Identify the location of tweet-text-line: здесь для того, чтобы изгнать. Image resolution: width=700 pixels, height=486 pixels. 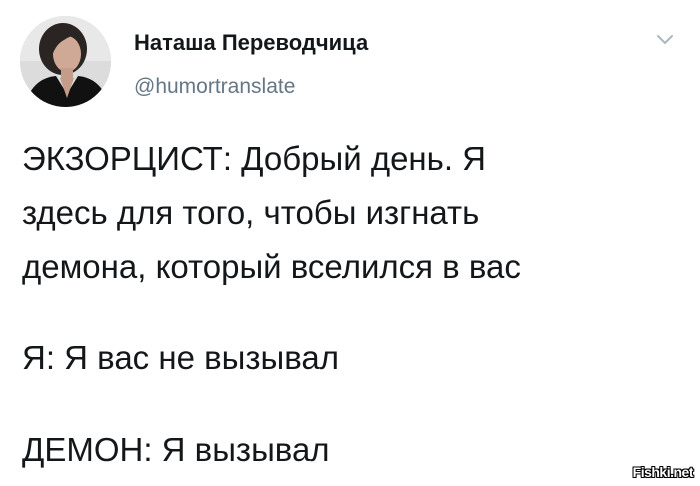
(251, 212).